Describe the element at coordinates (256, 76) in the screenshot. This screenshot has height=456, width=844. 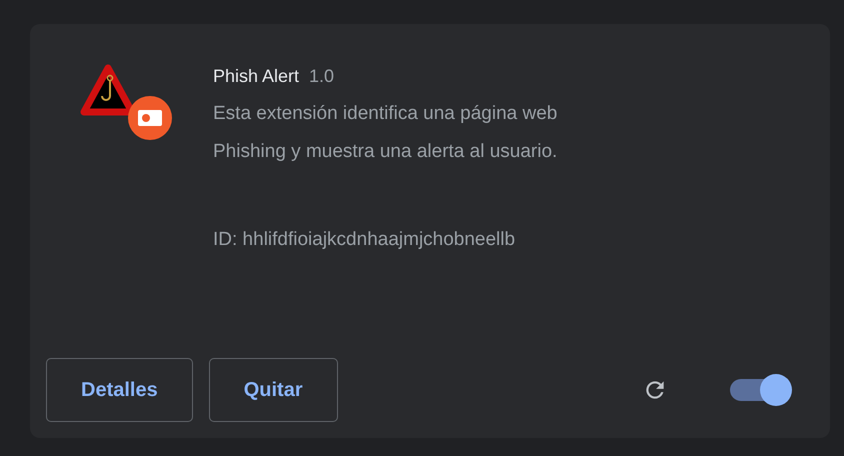
I see `extension-name: Phish Alert` at that location.